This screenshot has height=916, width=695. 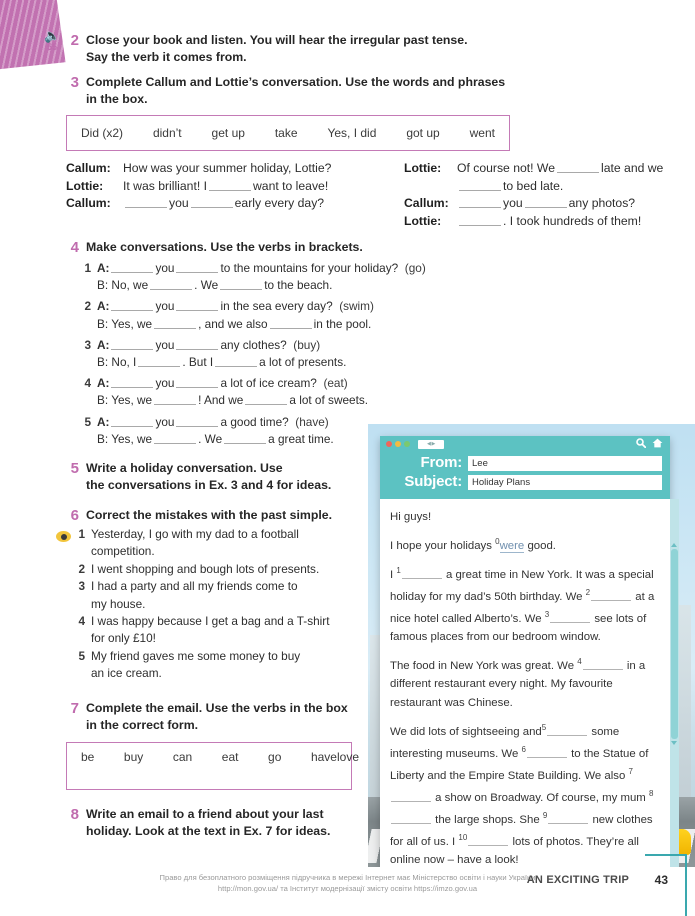 I want to click on word-chip: can, so click(x=182, y=757).